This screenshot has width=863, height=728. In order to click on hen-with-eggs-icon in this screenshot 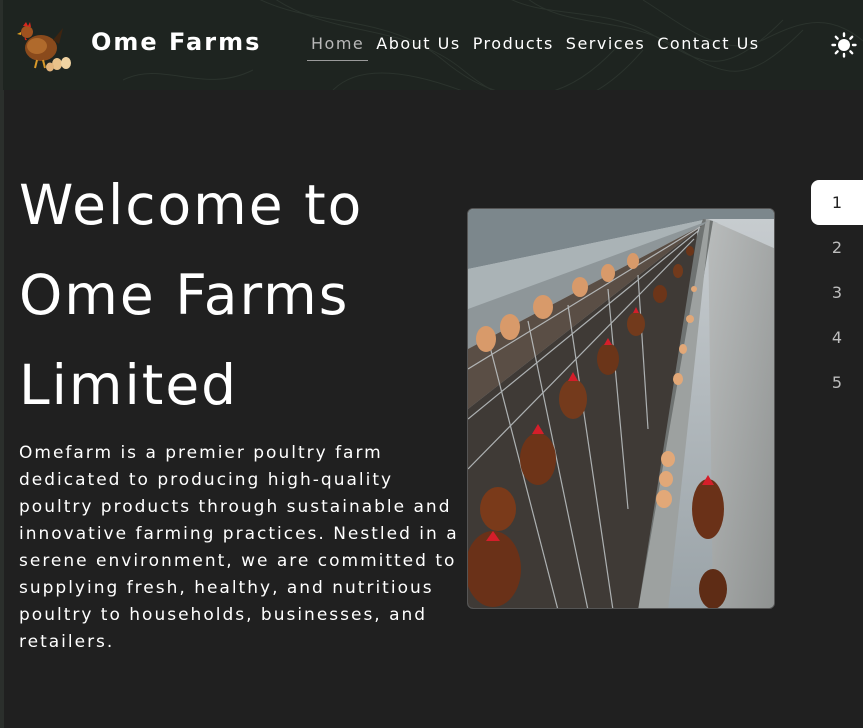, I will do `click(44, 45)`.